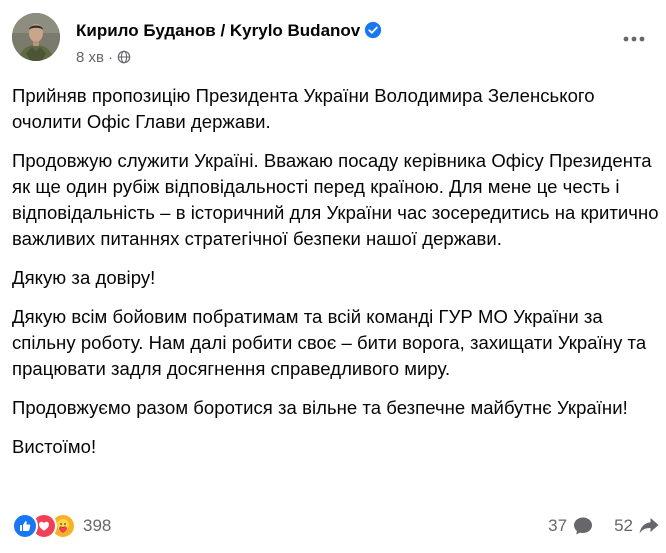 The height and width of the screenshot is (553, 666). Describe the element at coordinates (571, 526) in the screenshot. I see `comments-link: 37` at that location.